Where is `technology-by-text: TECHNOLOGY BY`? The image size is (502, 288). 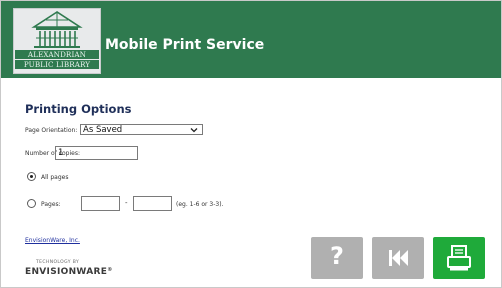 technology-by-text: TECHNOLOGY BY is located at coordinates (58, 262).